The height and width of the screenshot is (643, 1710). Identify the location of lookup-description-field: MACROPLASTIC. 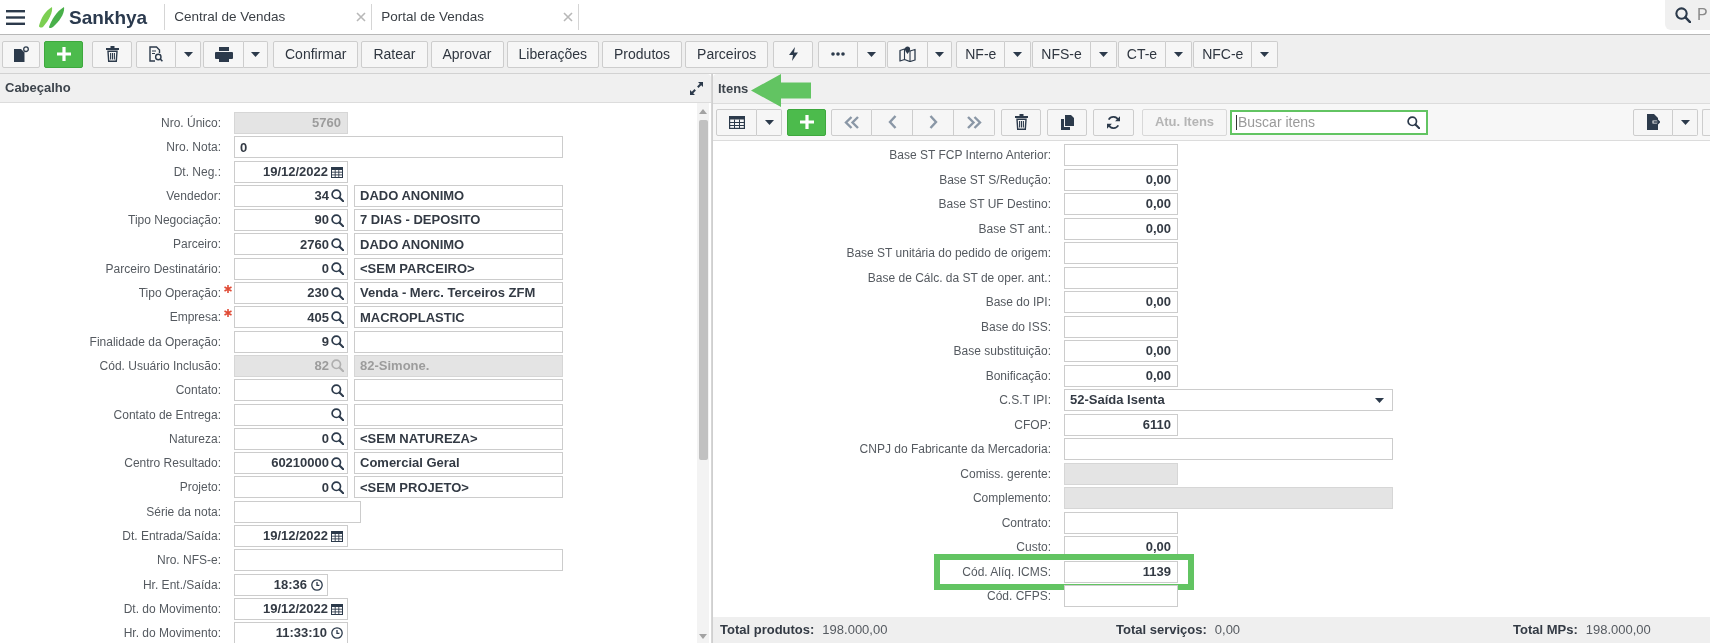
(458, 317).